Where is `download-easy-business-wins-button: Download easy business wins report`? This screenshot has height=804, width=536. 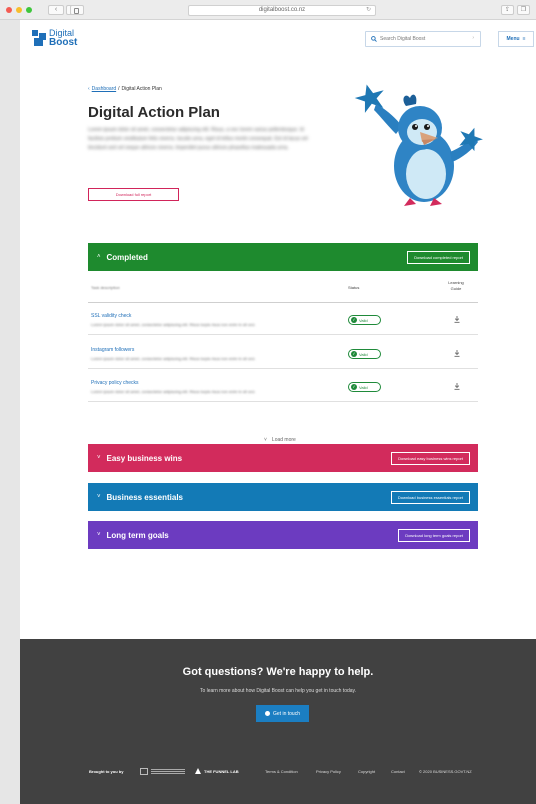
download-easy-business-wins-button: Download easy business wins report is located at coordinates (430, 458).